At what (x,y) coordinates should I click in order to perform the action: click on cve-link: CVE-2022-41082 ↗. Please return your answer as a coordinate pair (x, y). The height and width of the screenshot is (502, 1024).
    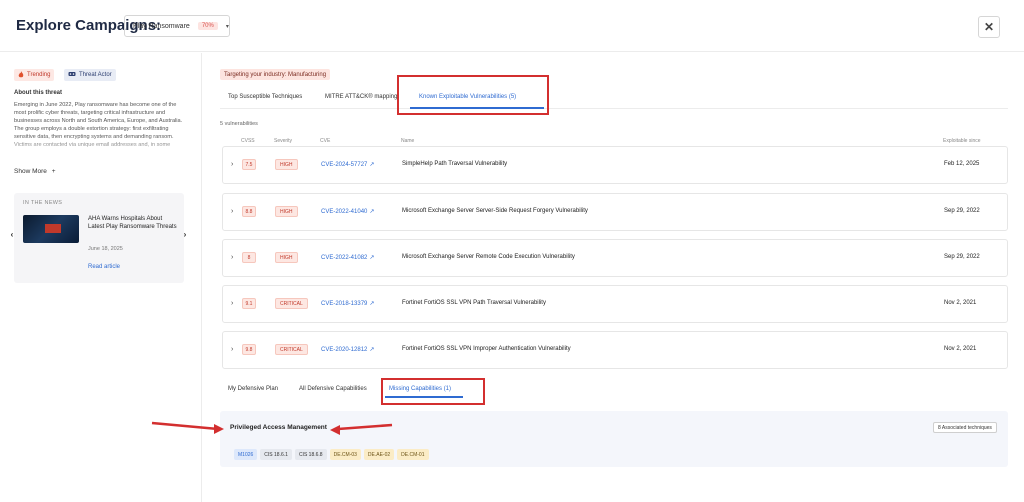
    Looking at the image, I should click on (347, 257).